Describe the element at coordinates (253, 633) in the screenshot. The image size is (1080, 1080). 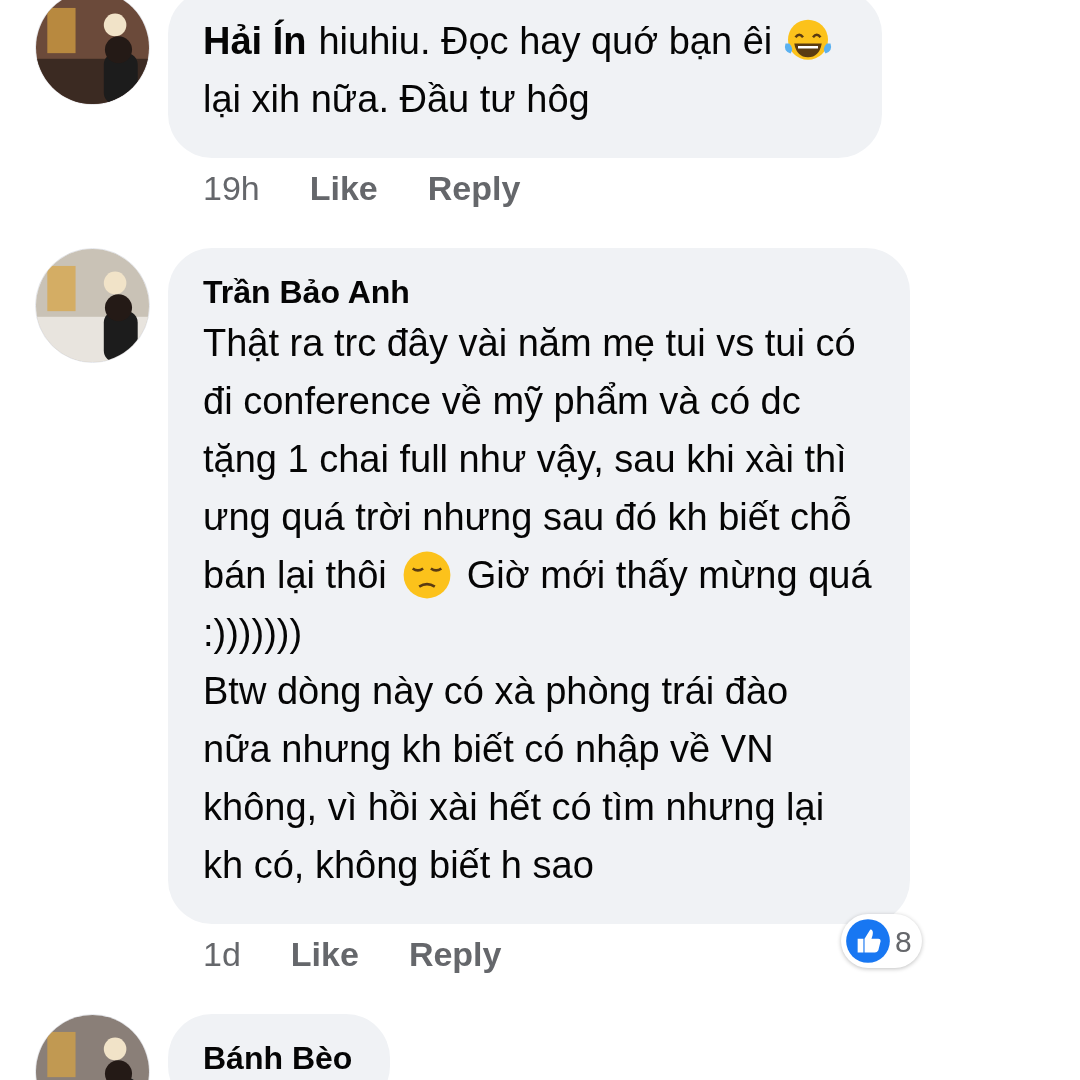
I see `comment-text: :)))))))` at that location.